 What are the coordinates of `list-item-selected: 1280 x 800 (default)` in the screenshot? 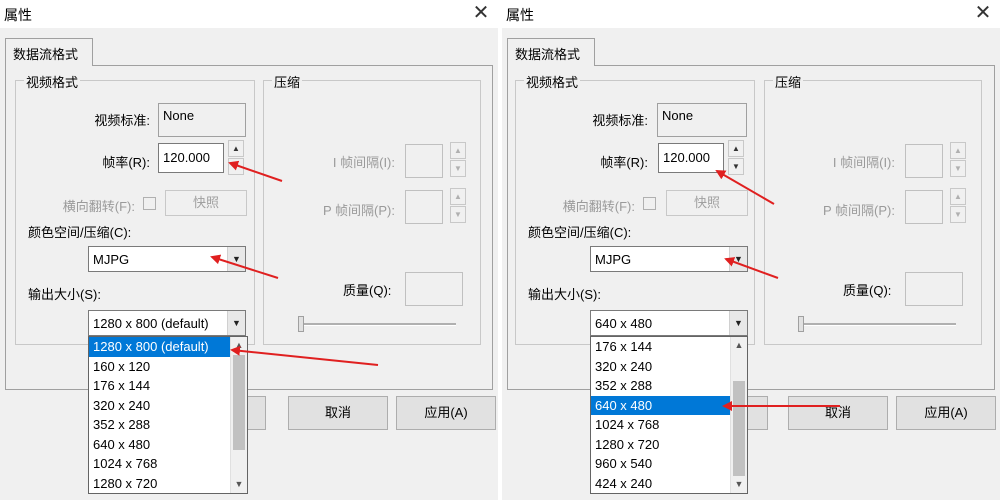 It's located at (160, 347).